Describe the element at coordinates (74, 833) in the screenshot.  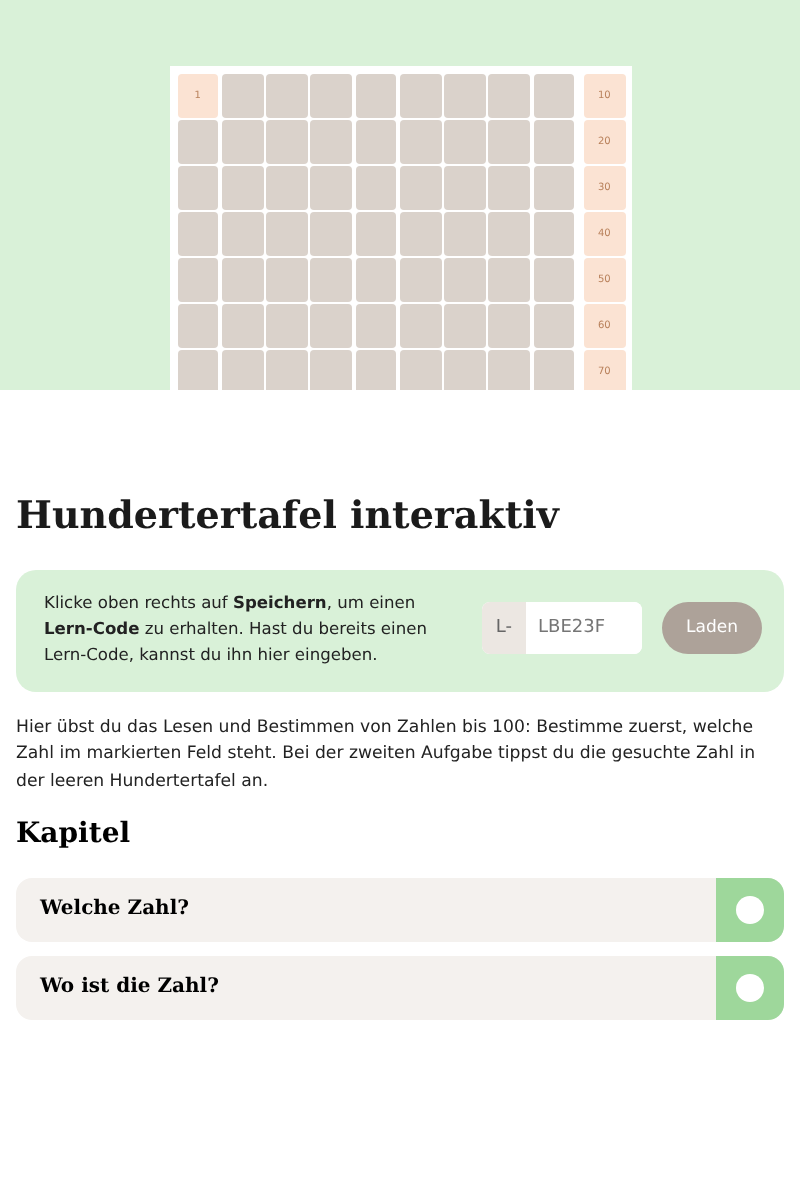
I see `section-heading: Kapitel` at that location.